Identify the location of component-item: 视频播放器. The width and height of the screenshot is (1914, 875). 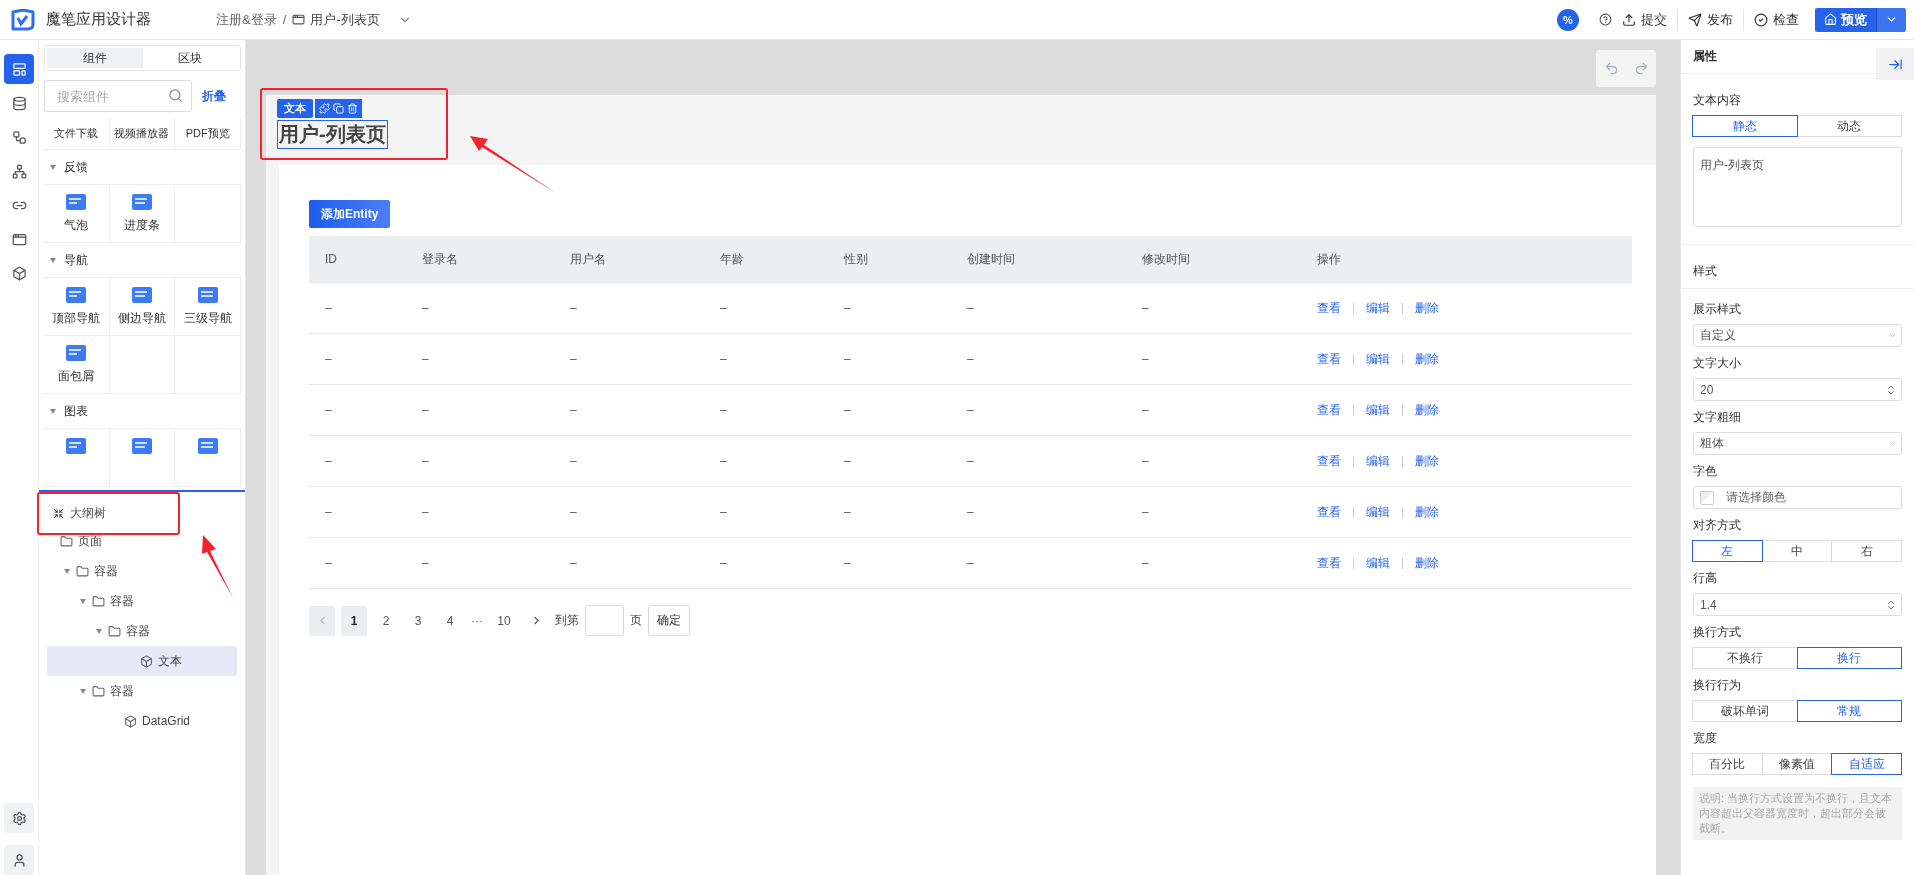
(142, 134).